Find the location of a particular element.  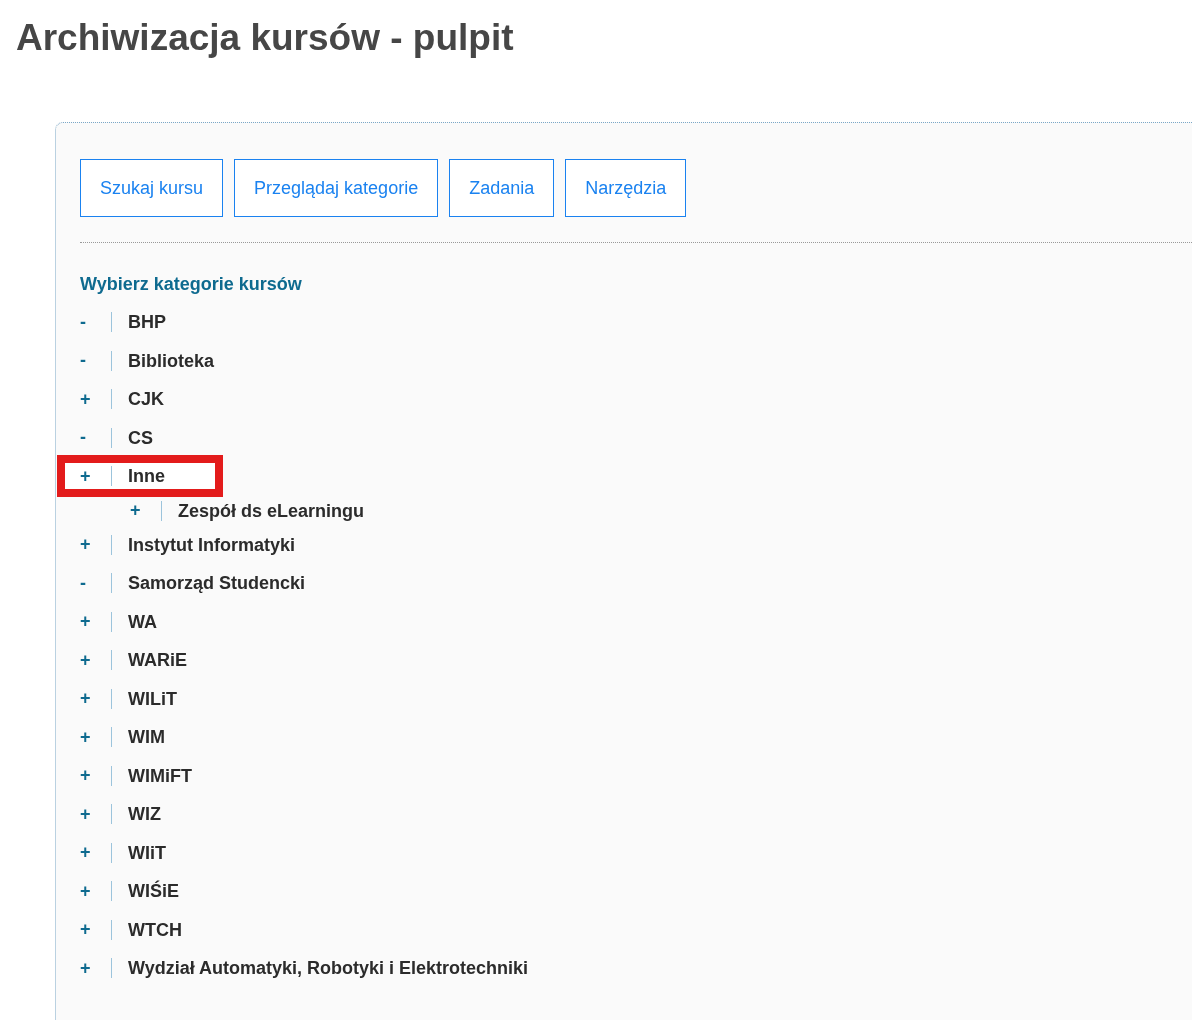

category-link: WIMiFT is located at coordinates (151, 775).